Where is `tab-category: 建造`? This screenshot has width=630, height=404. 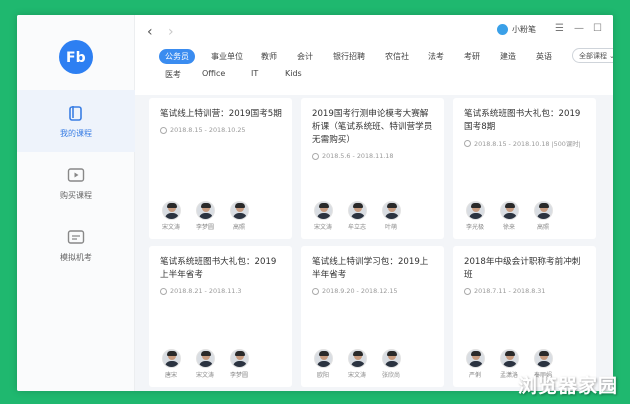 tab-category: 建造 is located at coordinates (508, 56).